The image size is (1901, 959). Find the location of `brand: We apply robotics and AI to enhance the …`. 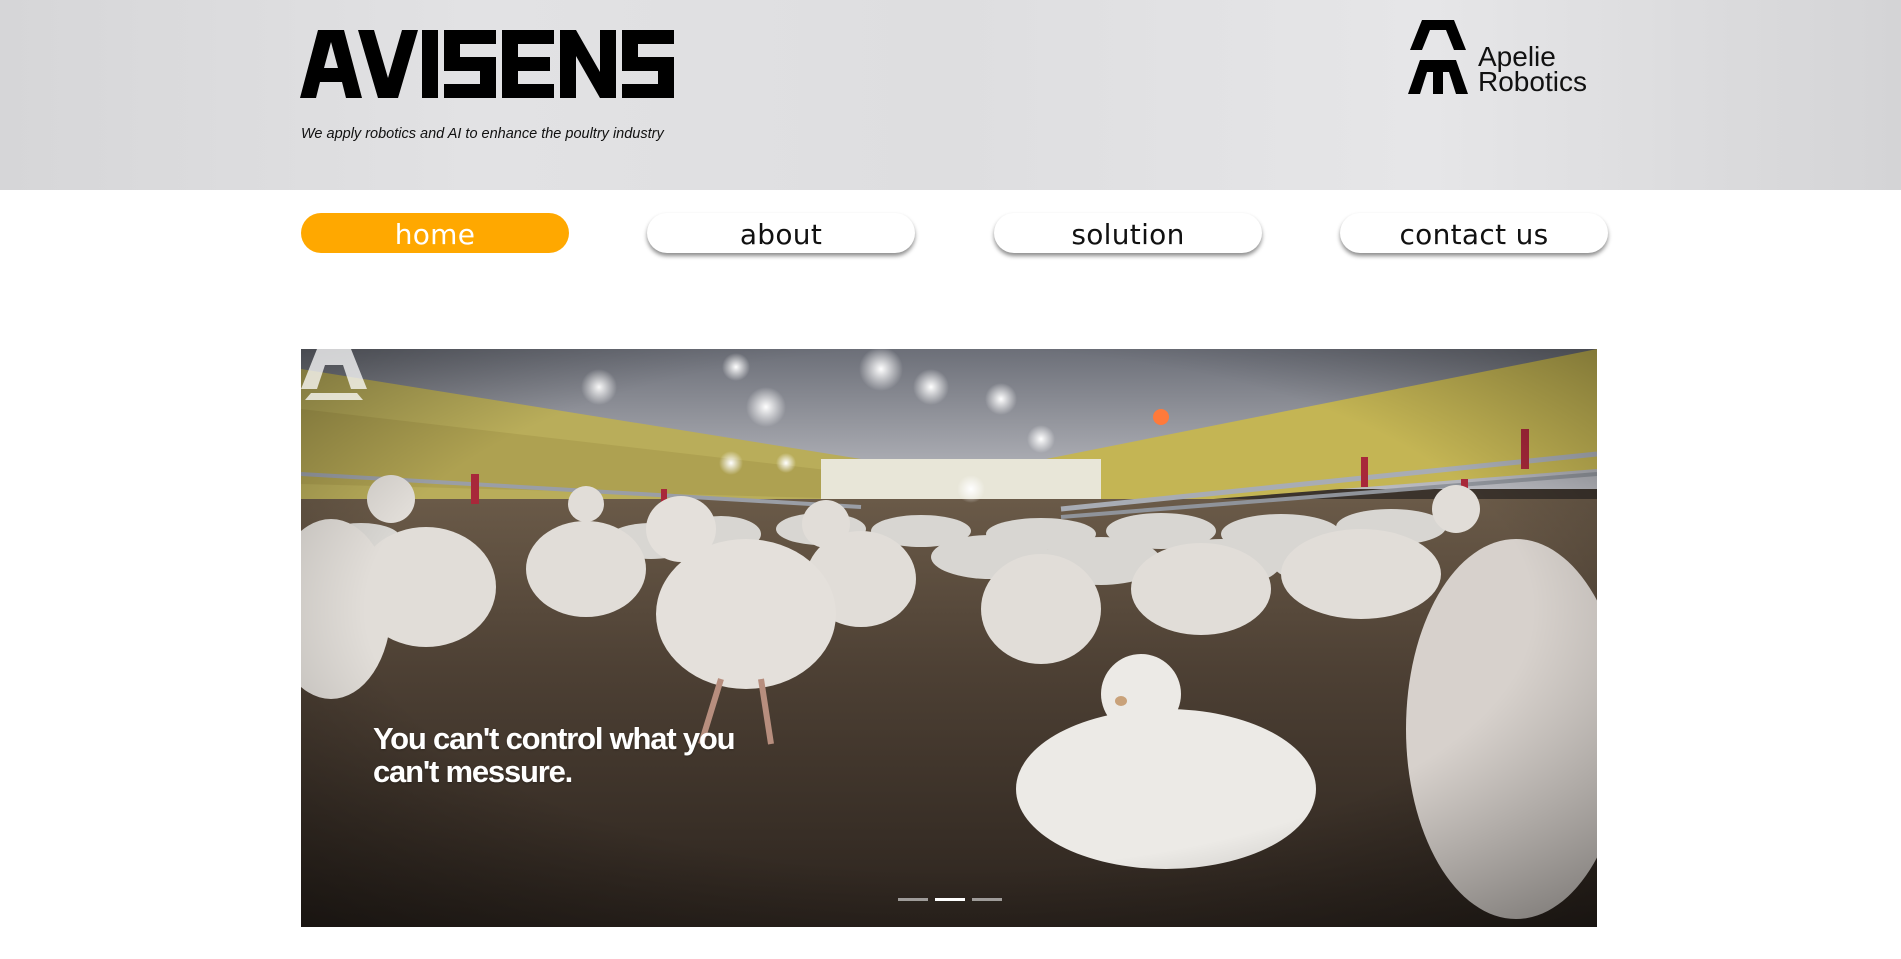

brand: We apply robotics and AI to enhance the … is located at coordinates (495, 86).